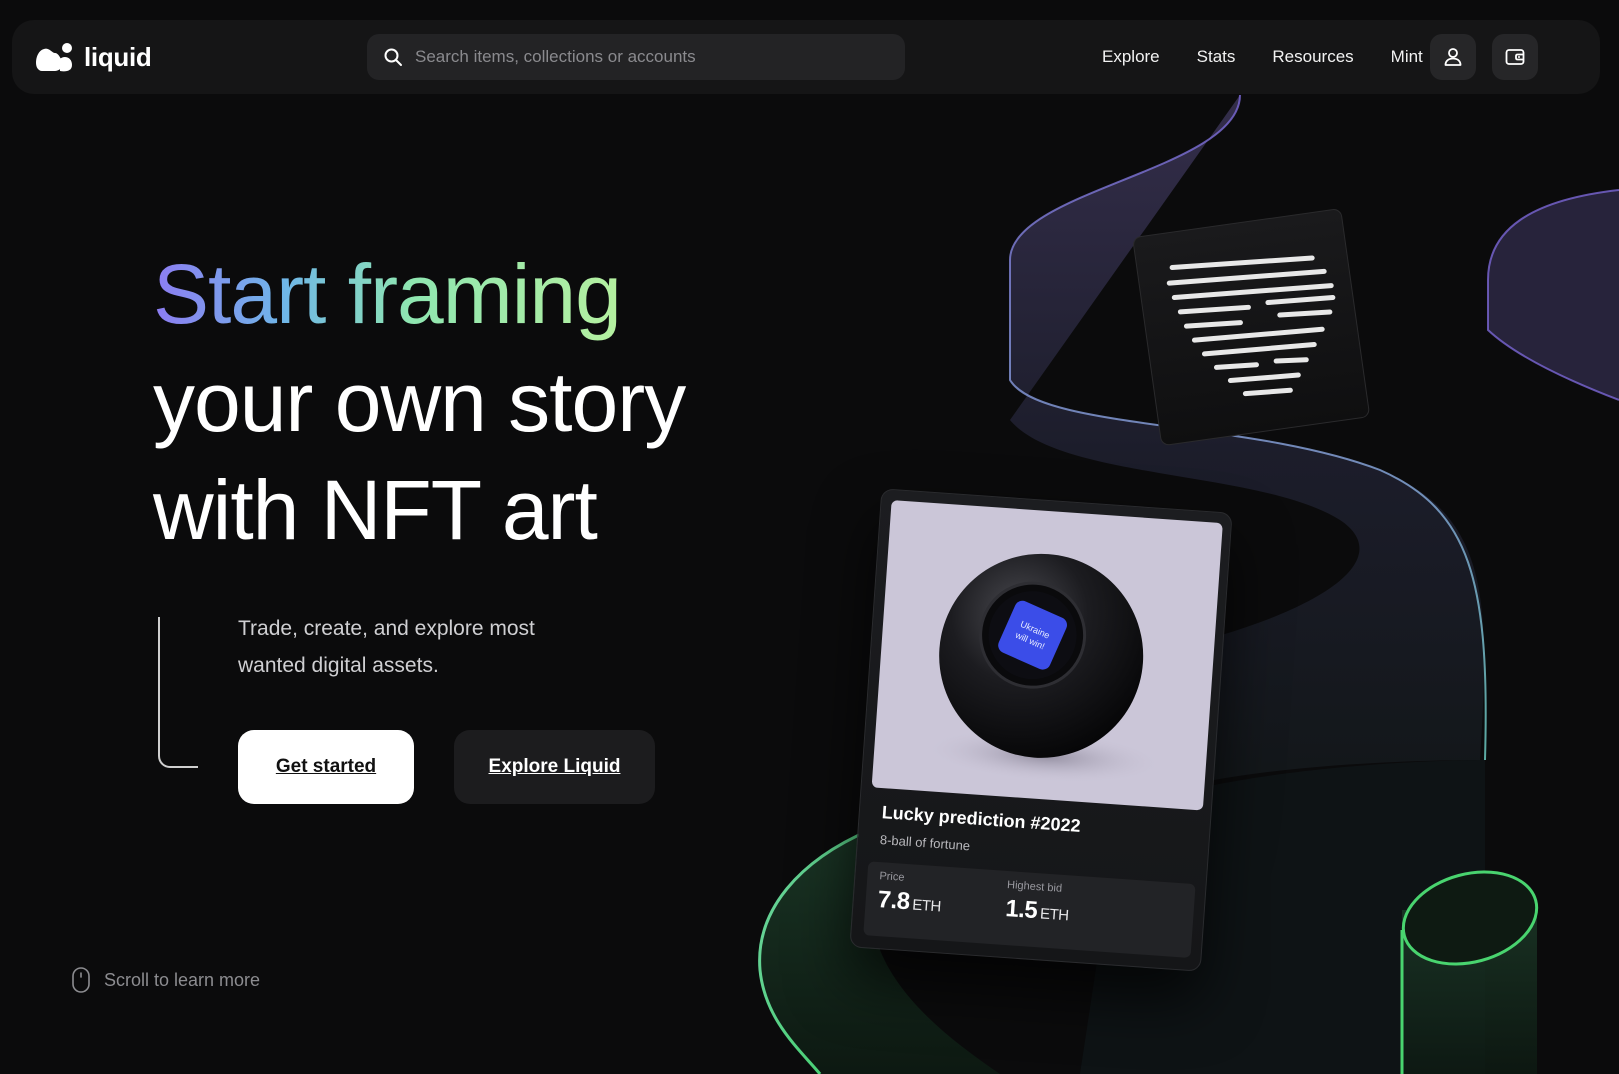 The image size is (1619, 1074). I want to click on nav-stats: Stats, so click(1216, 57).